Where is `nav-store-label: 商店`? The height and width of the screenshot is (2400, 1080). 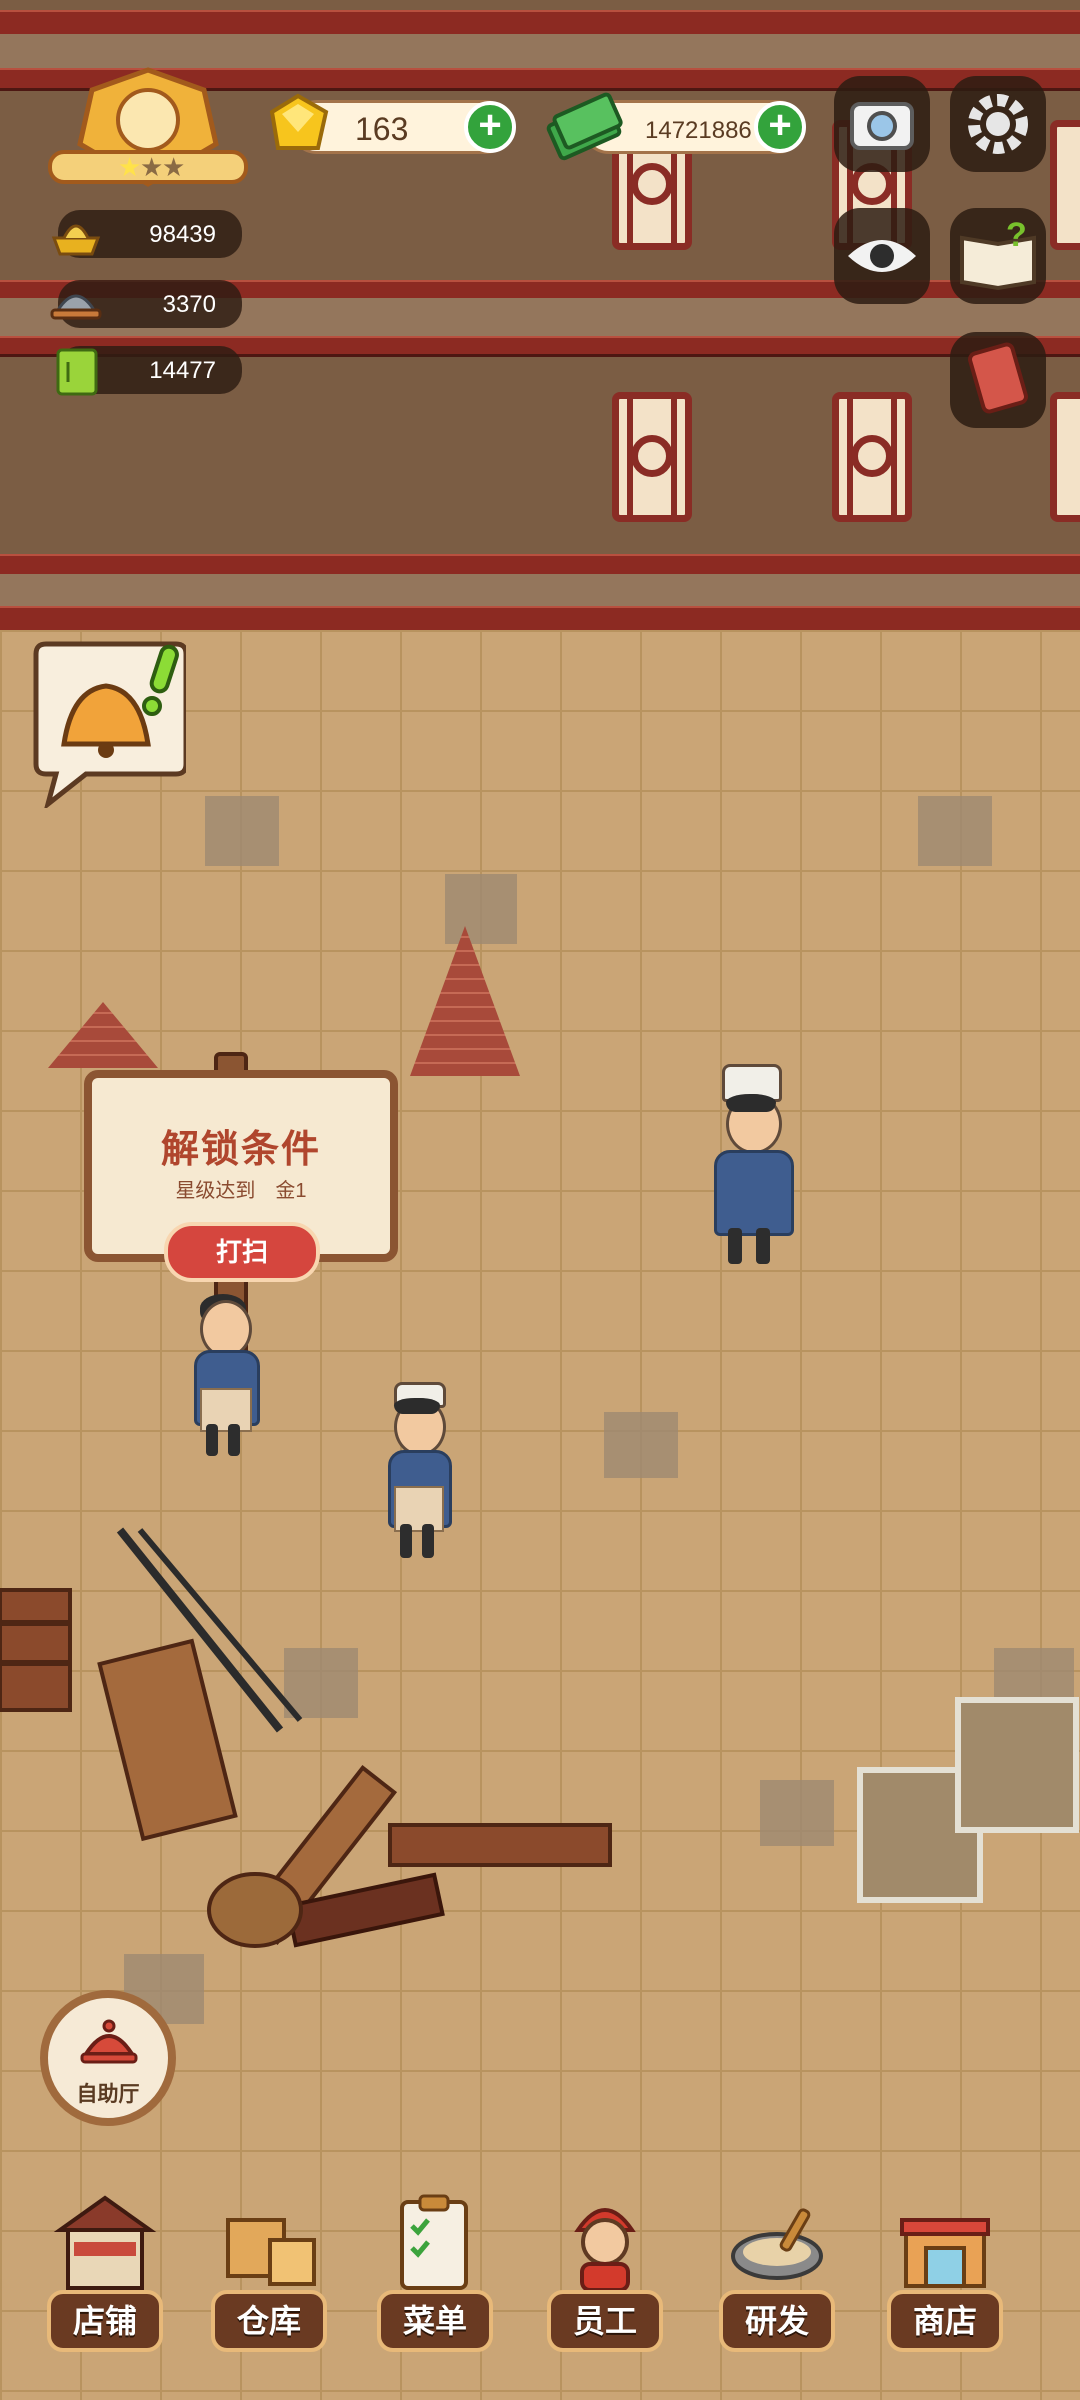 nav-store-label: 商店 is located at coordinates (945, 2321).